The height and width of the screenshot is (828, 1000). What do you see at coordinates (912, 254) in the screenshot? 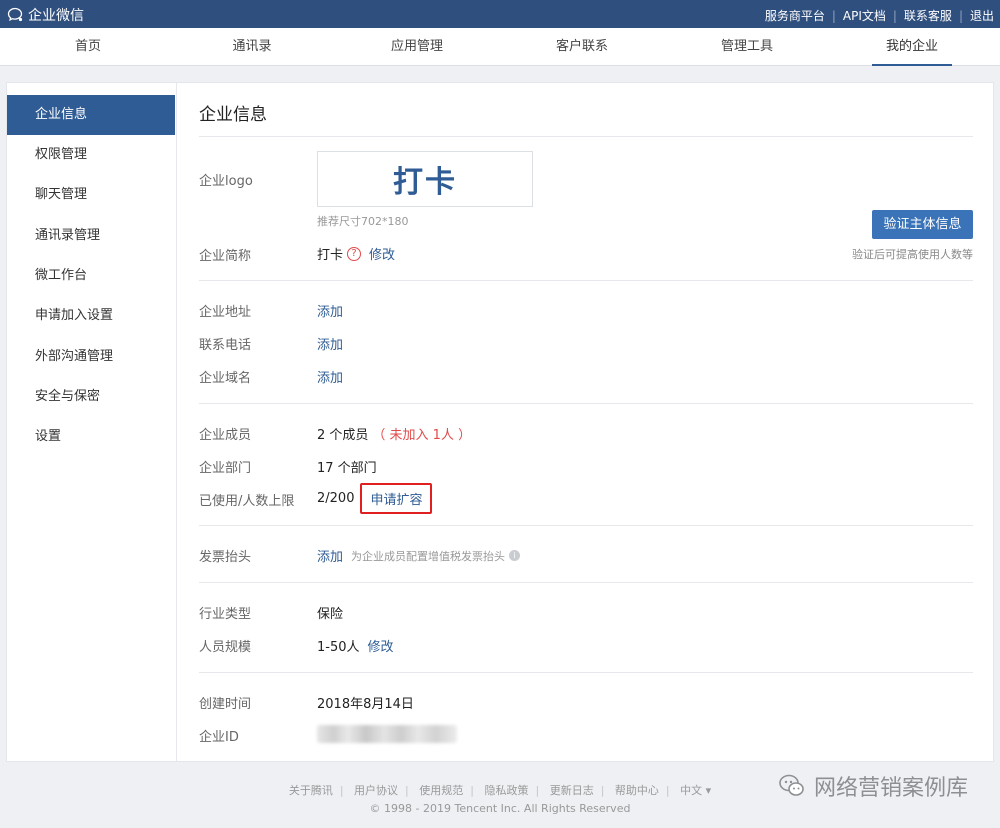
I see `verify-hint: 验证后可提高使用人数等` at bounding box center [912, 254].